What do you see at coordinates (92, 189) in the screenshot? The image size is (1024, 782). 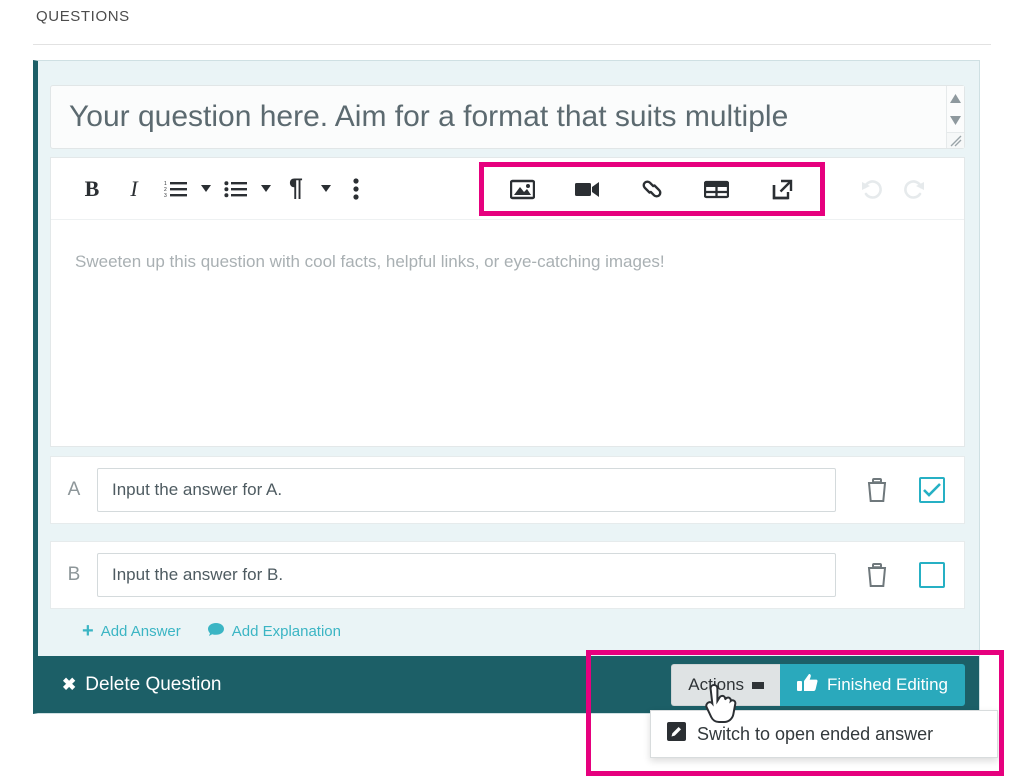 I see `bold-button: B` at bounding box center [92, 189].